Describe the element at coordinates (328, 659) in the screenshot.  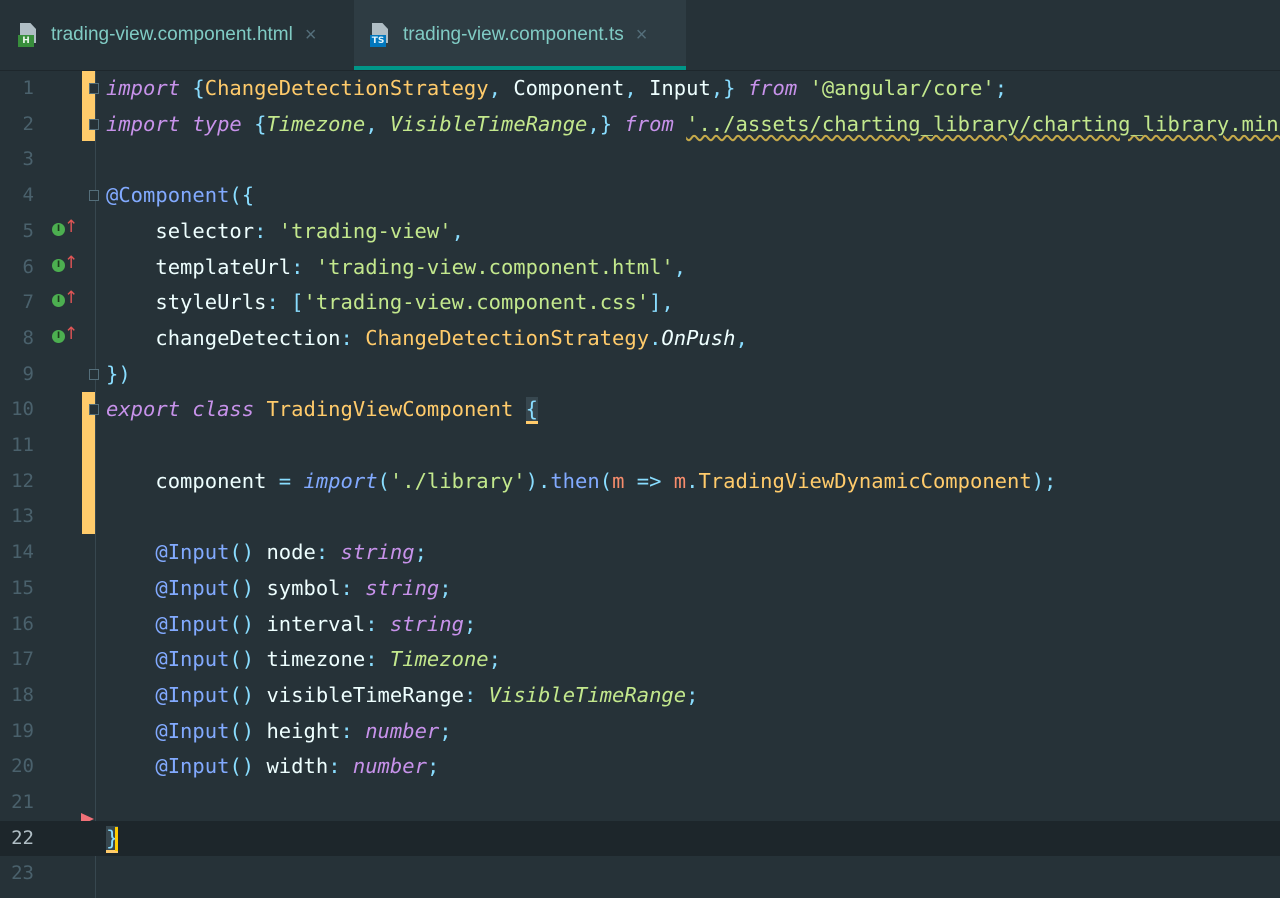
I see `code-text: @Input() timezone: Timezone;` at that location.